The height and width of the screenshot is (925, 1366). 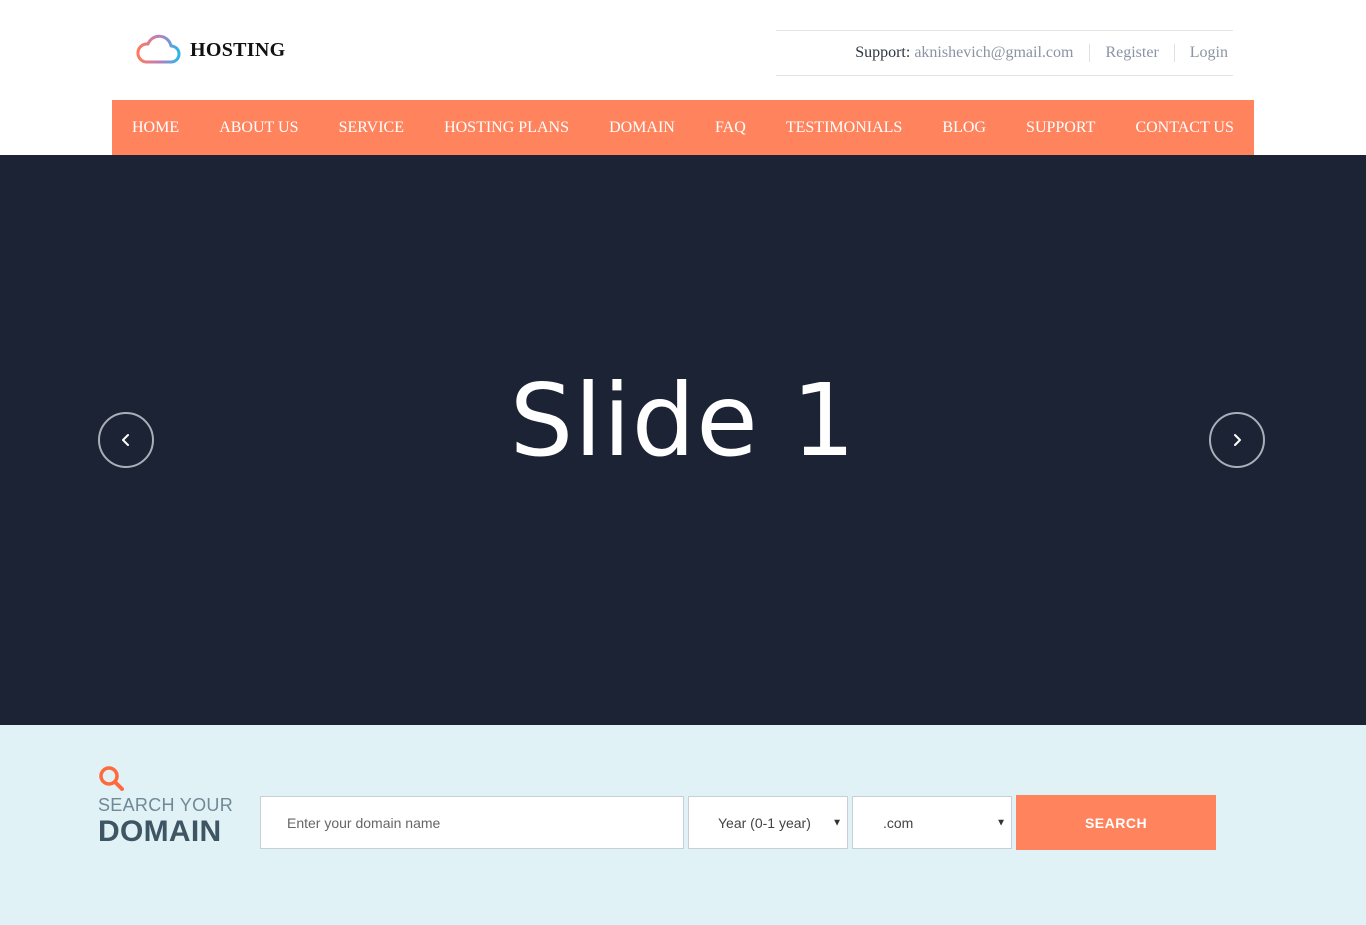 What do you see at coordinates (238, 49) in the screenshot?
I see `brand-name: HOSTING` at bounding box center [238, 49].